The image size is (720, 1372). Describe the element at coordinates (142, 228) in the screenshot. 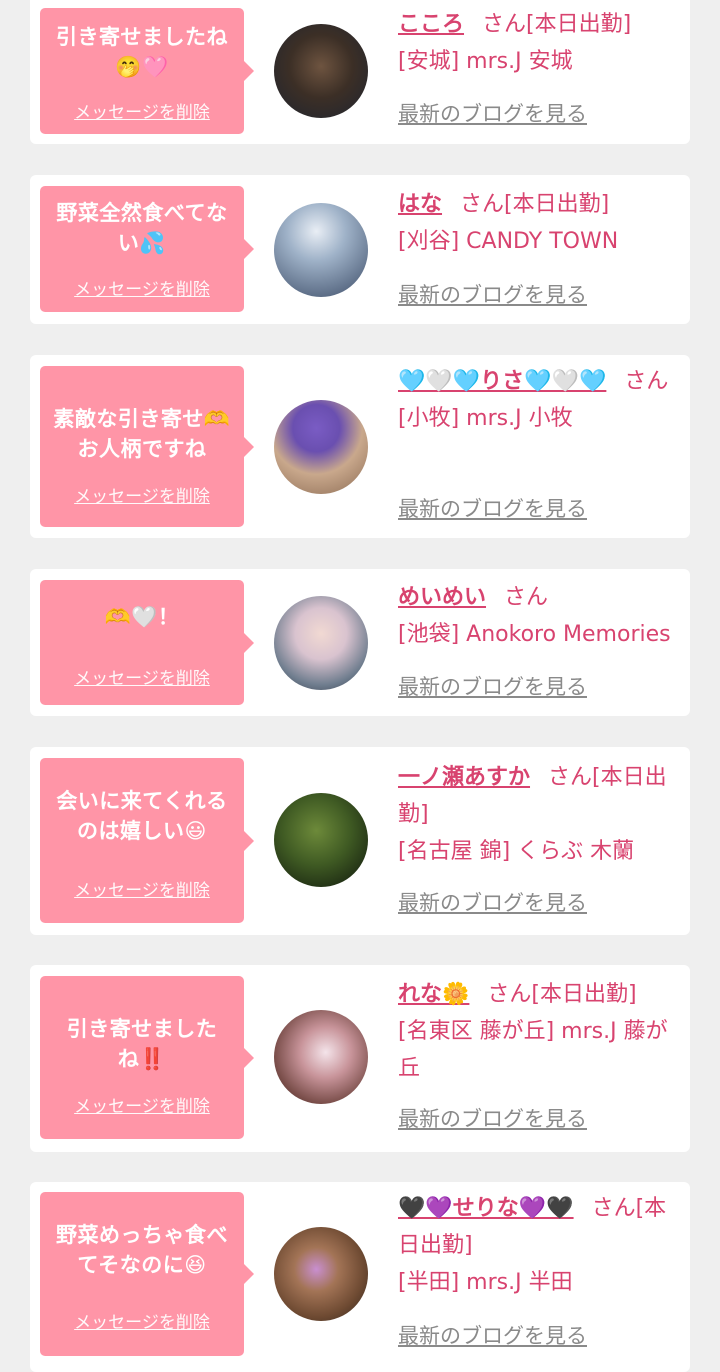

I see `message-text: 野菜全然食べてない💦` at that location.